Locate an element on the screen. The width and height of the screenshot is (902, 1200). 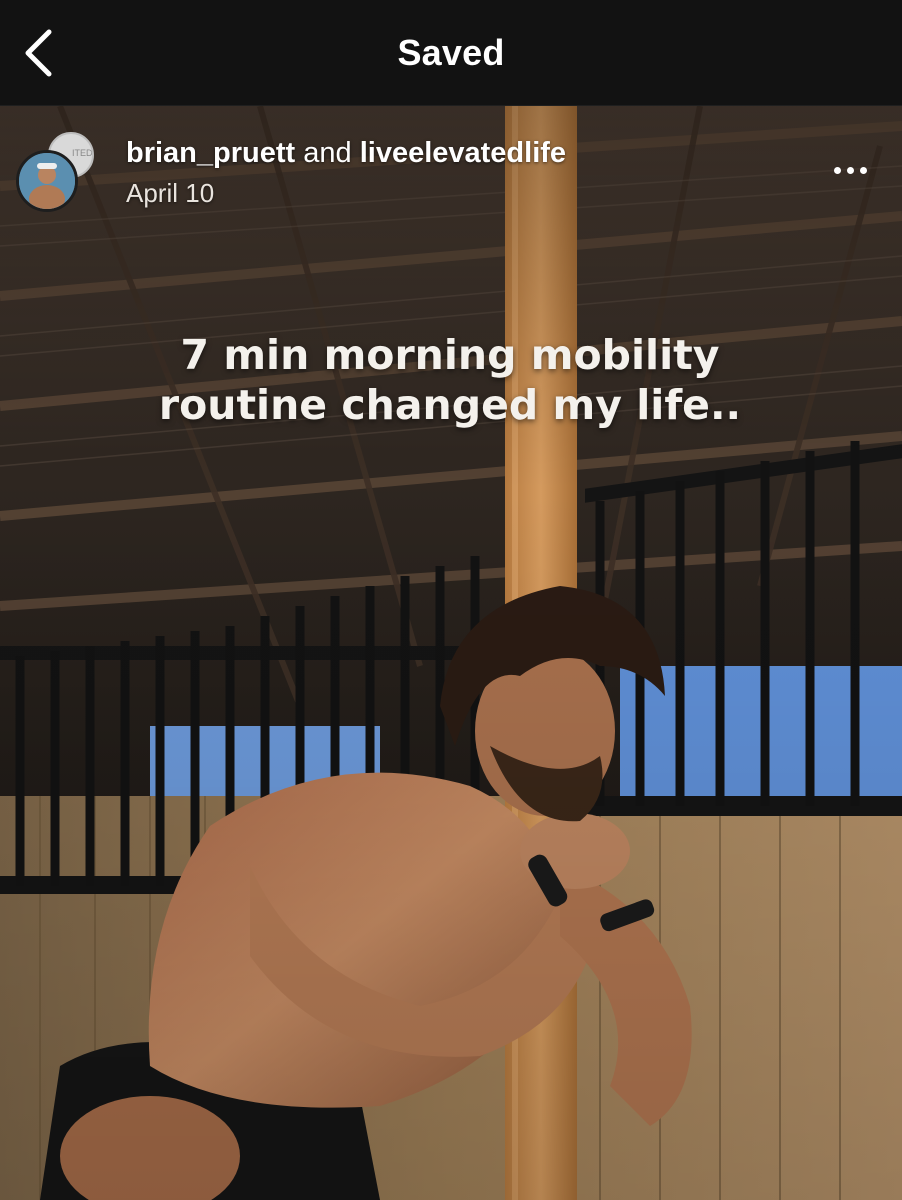
author-avatar is located at coordinates (47, 181).